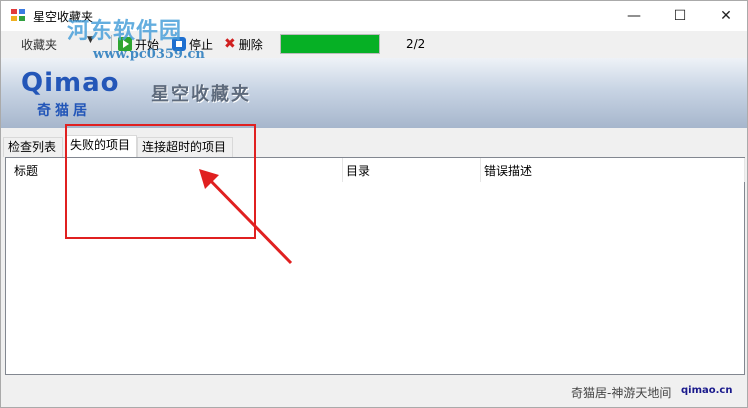  I want to click on delete-button: ✖ 删除, so click(243, 44).